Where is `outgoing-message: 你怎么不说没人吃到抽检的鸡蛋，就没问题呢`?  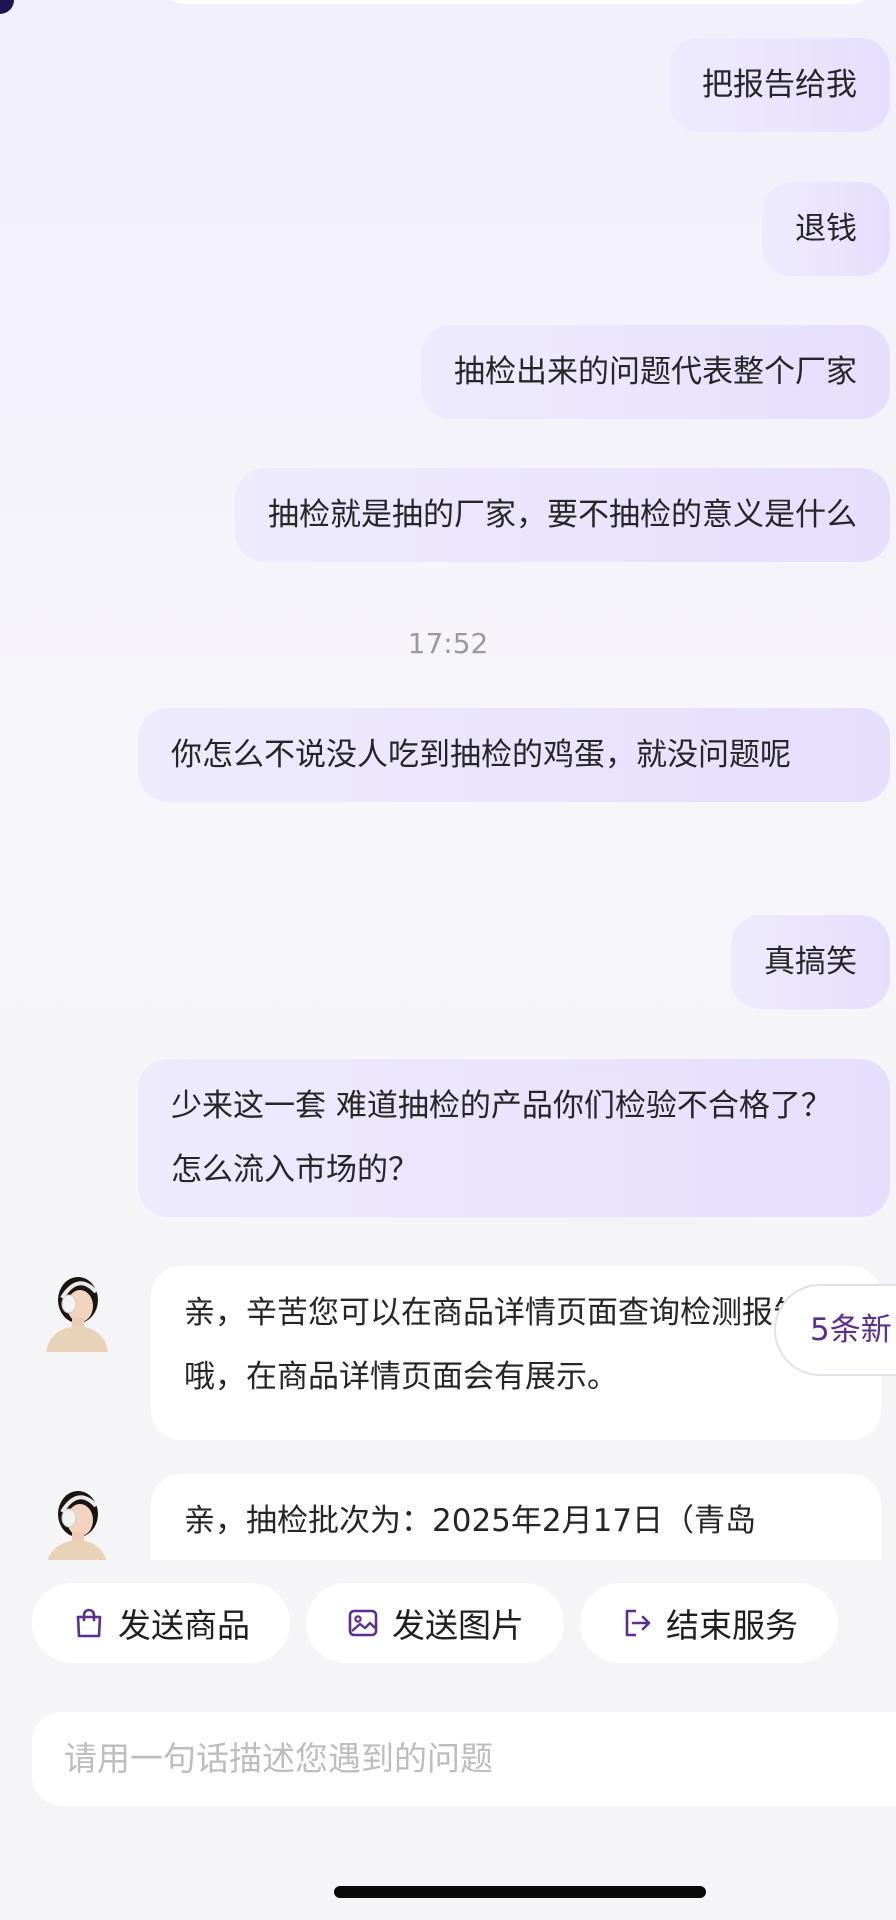
outgoing-message: 你怎么不说没人吃到抽检的鸡蛋，就没问题呢 is located at coordinates (514, 755).